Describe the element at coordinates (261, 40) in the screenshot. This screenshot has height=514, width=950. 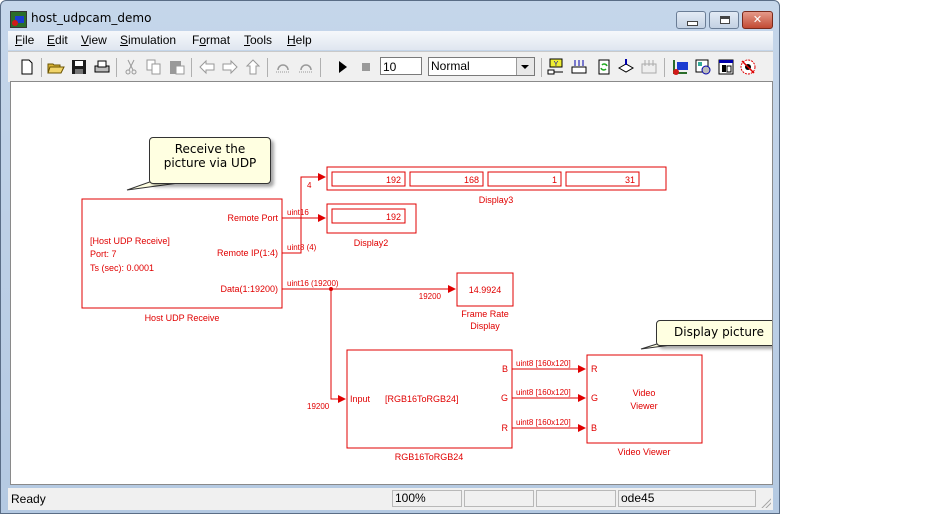
I see `menu-label: ools` at that location.